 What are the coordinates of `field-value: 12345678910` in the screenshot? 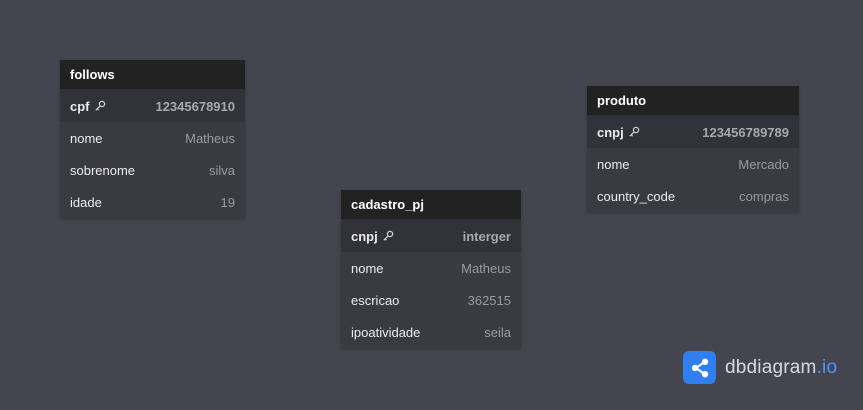 It's located at (195, 106).